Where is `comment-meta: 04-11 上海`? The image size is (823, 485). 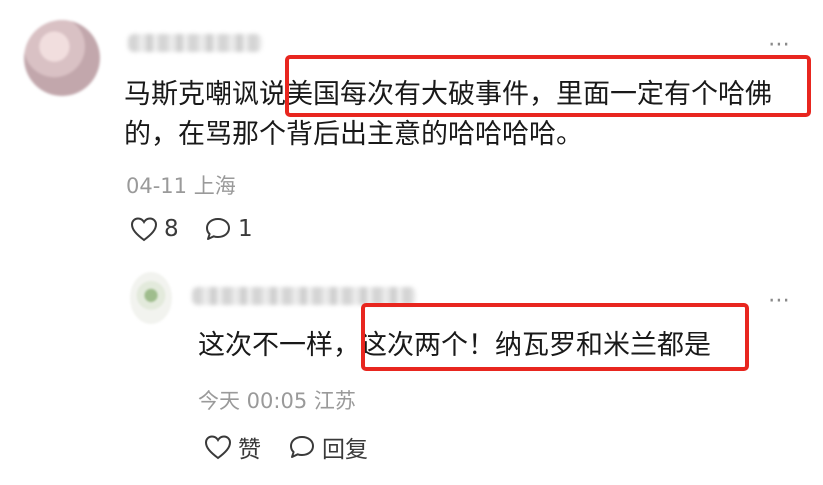
comment-meta: 04-11 上海 is located at coordinates (181, 185).